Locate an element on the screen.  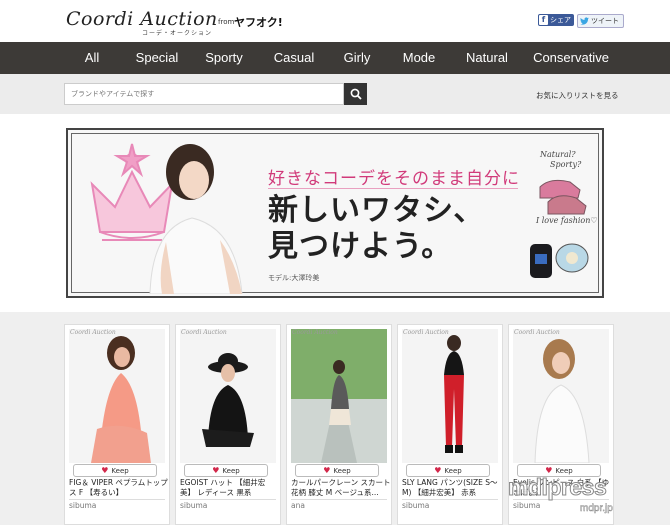
search-icon is located at coordinates (356, 94).